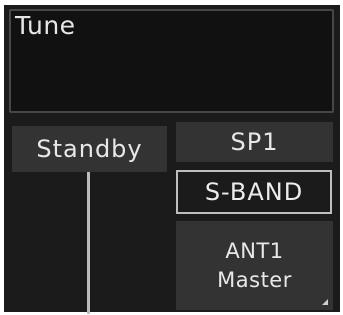 The image size is (343, 315). Describe the element at coordinates (254, 192) in the screenshot. I see `band-button: S-BAND` at that location.